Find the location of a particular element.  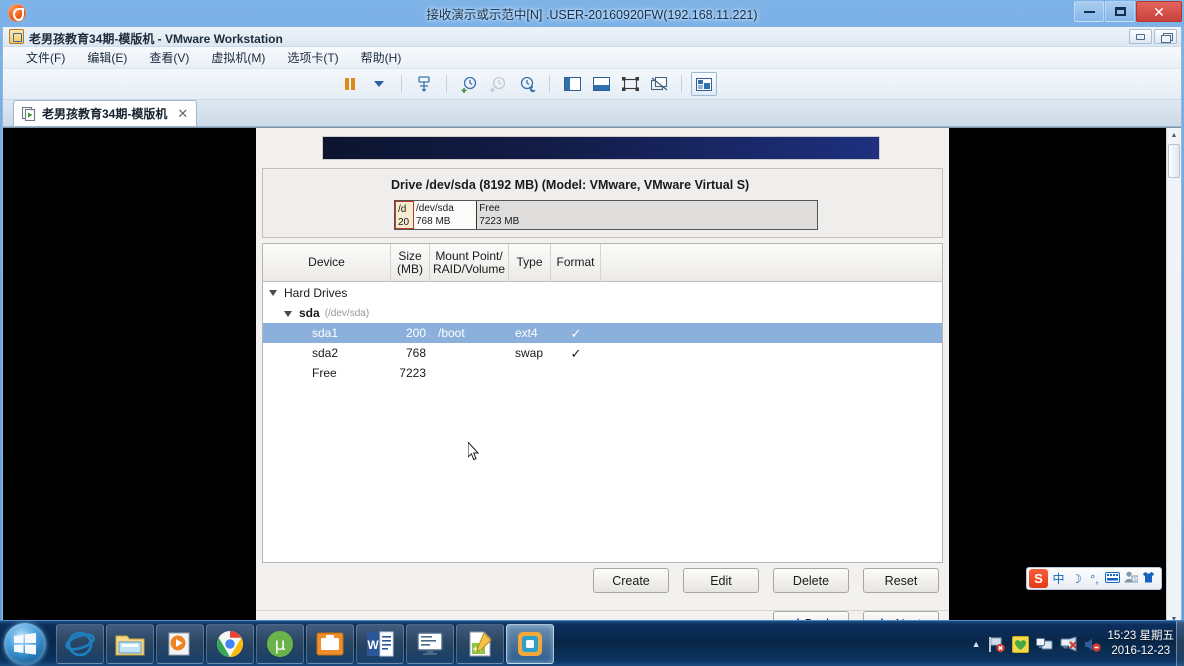

drive-segment-sda1: /d 20 is located at coordinates (404, 215).